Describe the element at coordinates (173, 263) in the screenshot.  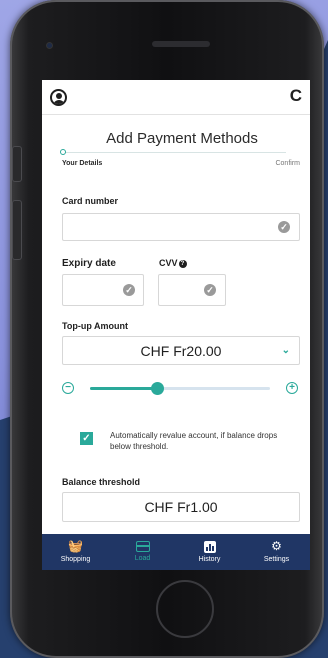
I see `cvv-label: CVV?` at that location.